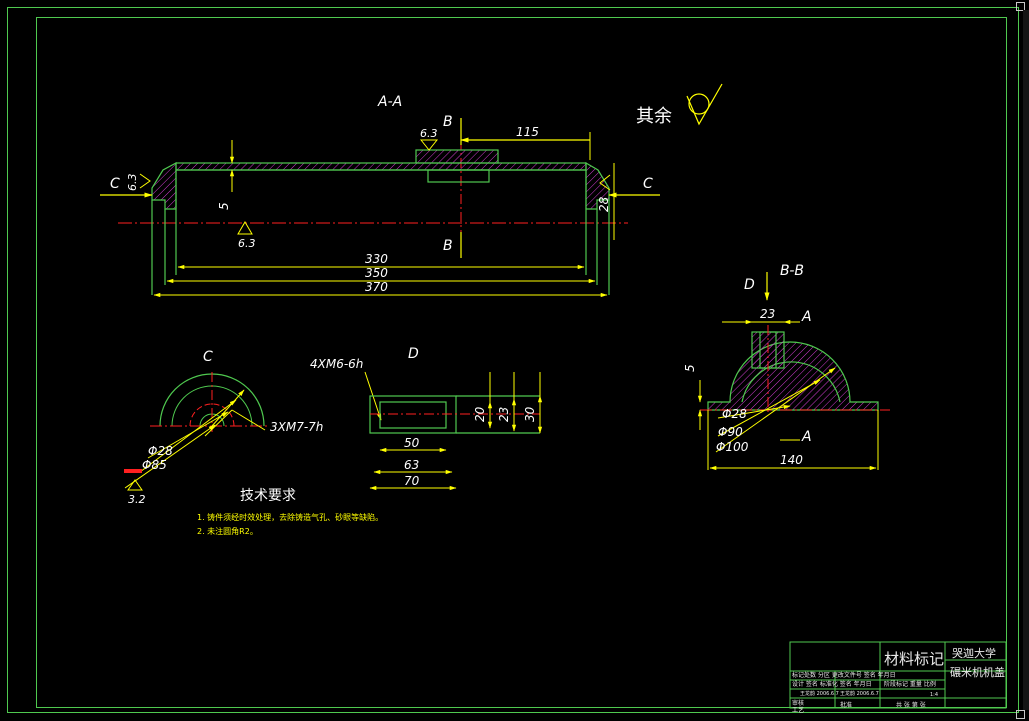  Describe the element at coordinates (530, 414) in the screenshot. I see `view-d-d30: 30` at that location.